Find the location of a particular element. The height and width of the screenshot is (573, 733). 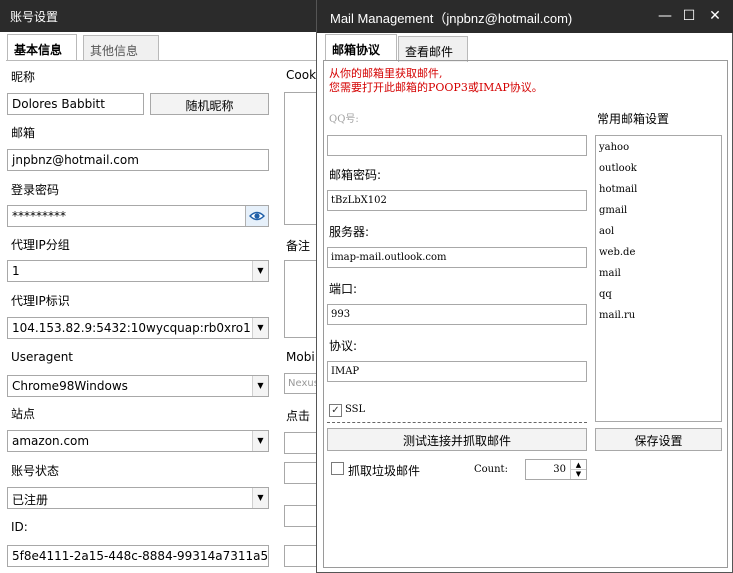

preset-item-hotmail: hotmail is located at coordinates (658, 189).